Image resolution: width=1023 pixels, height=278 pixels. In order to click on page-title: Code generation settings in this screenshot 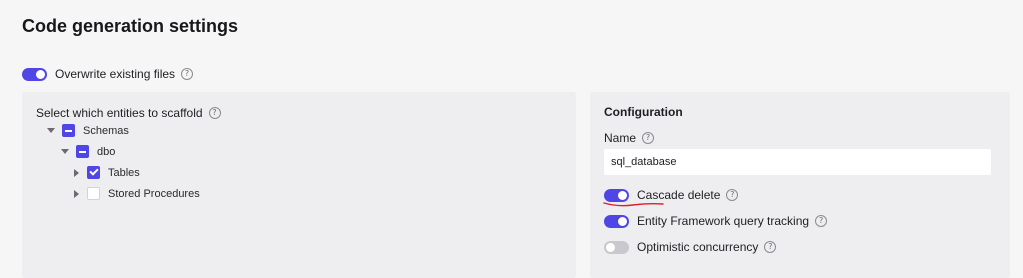, I will do `click(130, 26)`.